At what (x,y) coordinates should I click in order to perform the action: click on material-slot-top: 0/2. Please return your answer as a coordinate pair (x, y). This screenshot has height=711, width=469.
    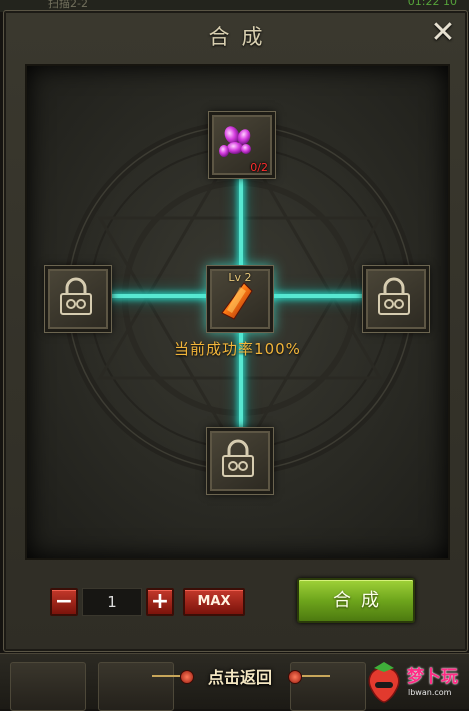
    Looking at the image, I should click on (242, 145).